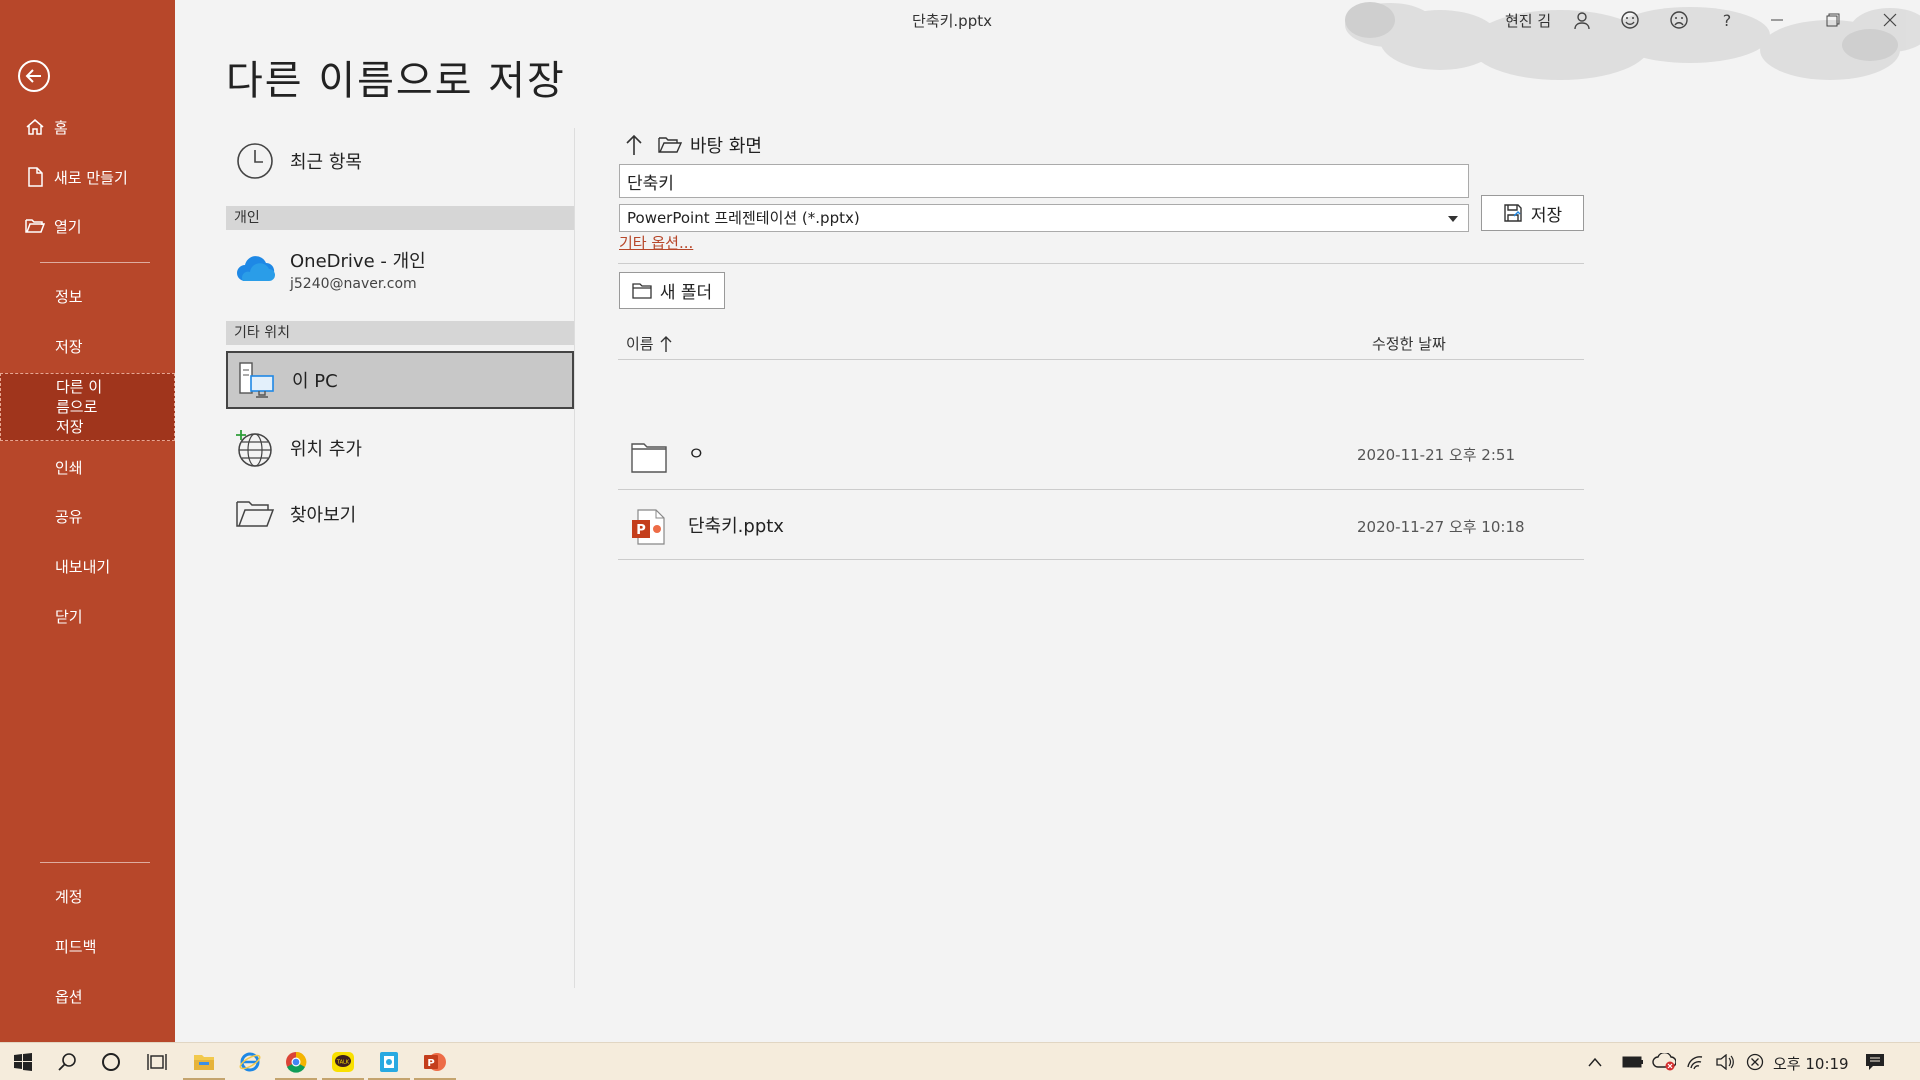 The height and width of the screenshot is (1080, 1920). What do you see at coordinates (23, 1061) in the screenshot?
I see `windows-start-icon` at bounding box center [23, 1061].